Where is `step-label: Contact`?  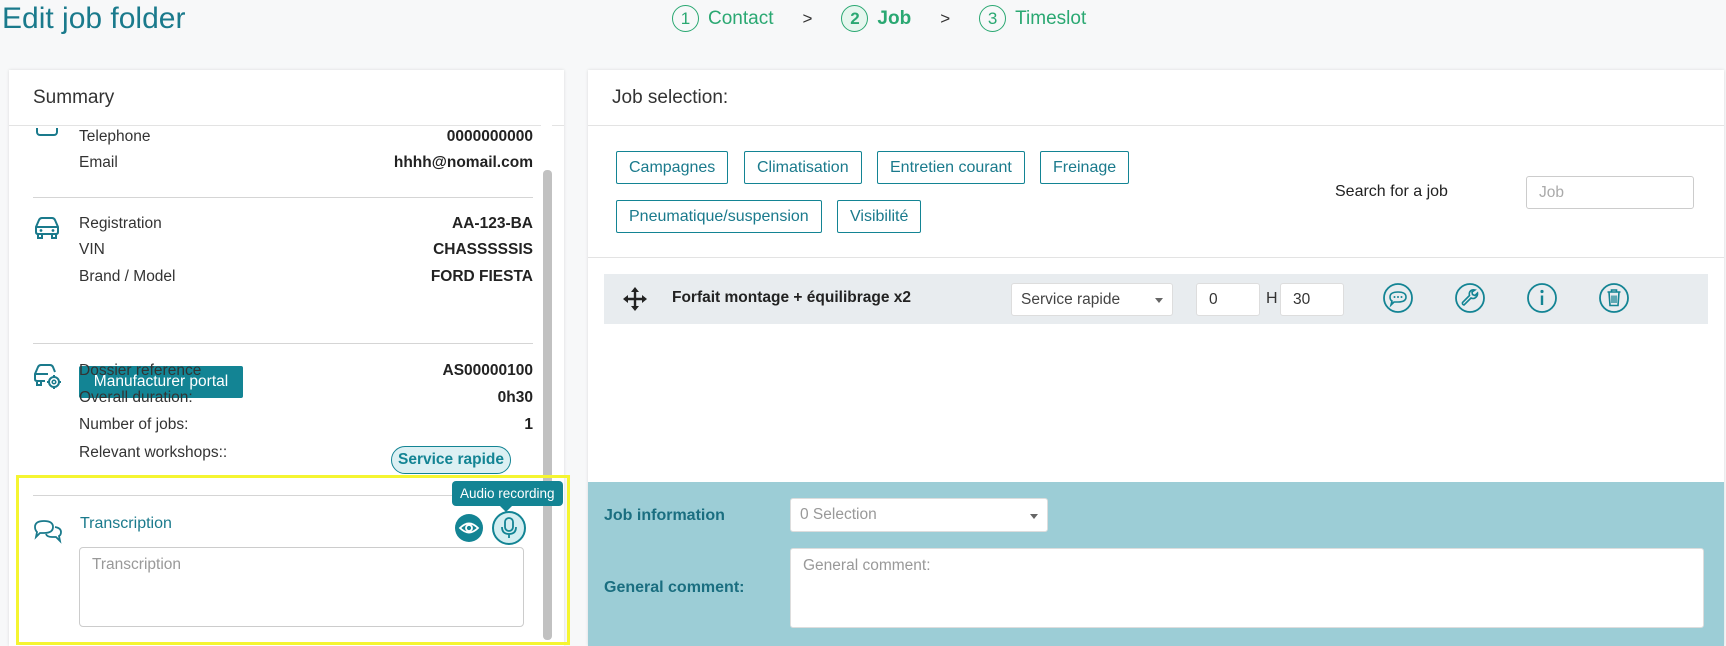 step-label: Contact is located at coordinates (741, 18).